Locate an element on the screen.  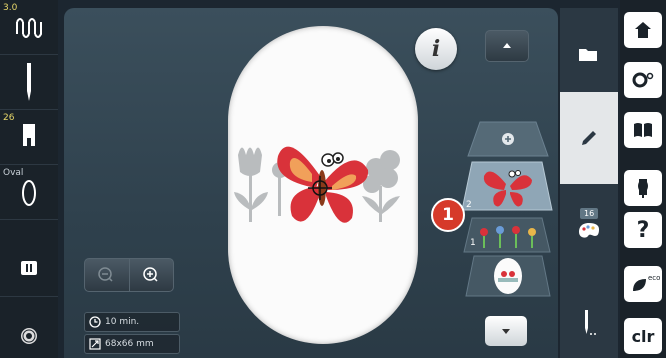
tab-edit is located at coordinates (589, 138).